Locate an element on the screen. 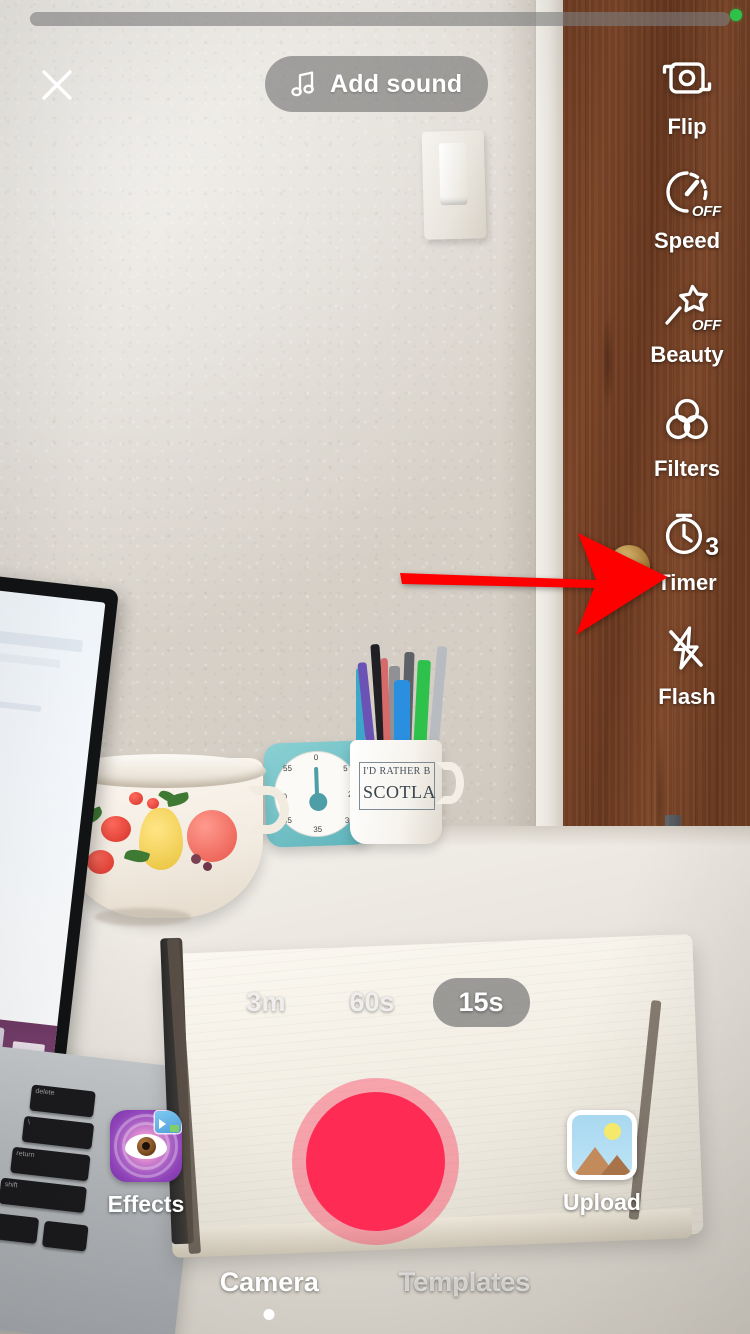 The image size is (750, 1334). tool-label: Speed is located at coordinates (687, 240).